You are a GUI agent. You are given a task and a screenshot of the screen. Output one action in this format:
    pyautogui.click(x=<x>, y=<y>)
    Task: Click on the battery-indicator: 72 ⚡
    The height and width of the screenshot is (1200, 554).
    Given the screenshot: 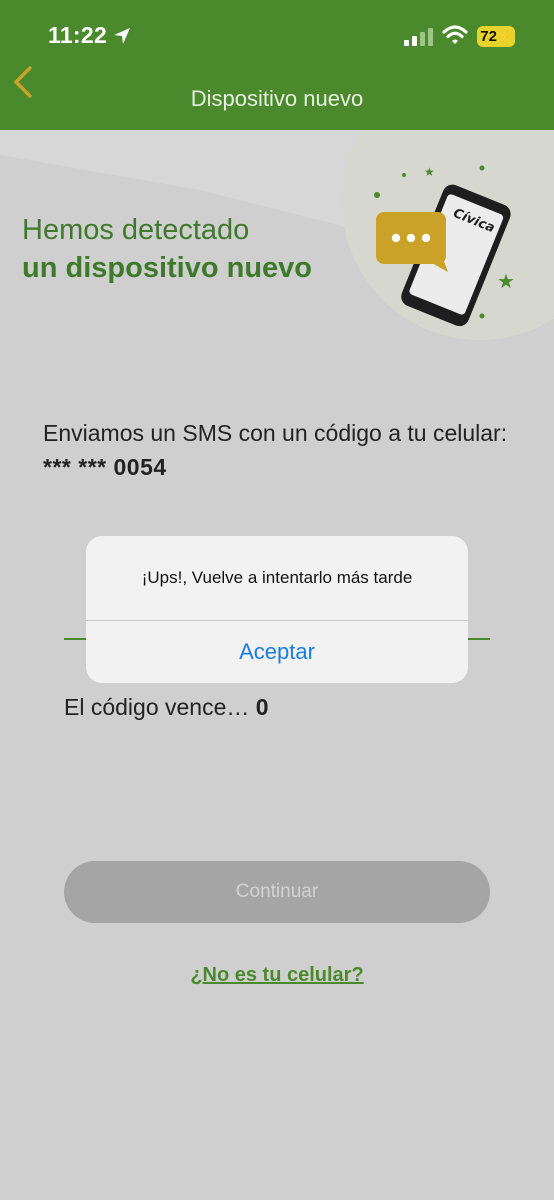 What is the action you would take?
    pyautogui.click(x=496, y=36)
    